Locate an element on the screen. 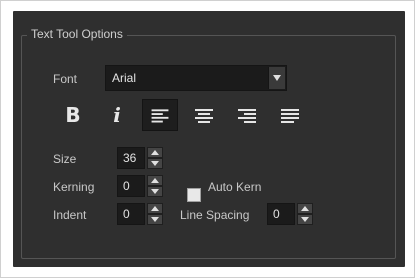 The image size is (415, 278). indent-stepper is located at coordinates (155, 214).